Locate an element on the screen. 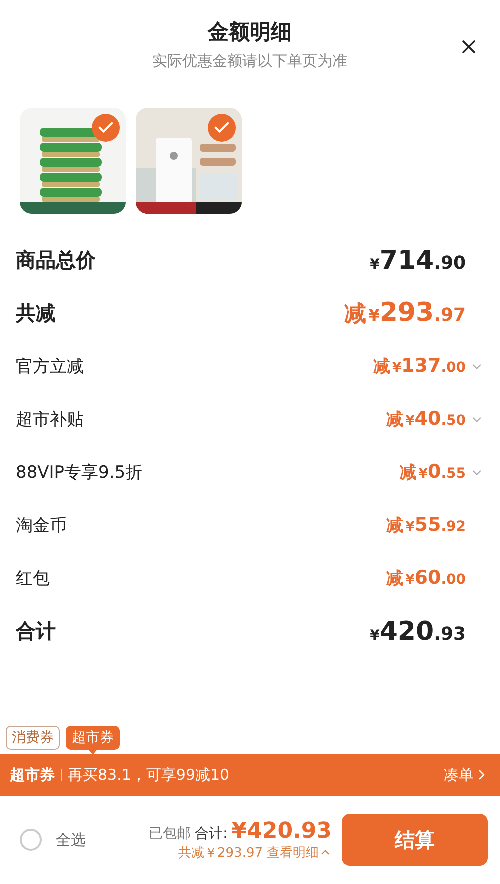 The height and width of the screenshot is (884, 500). price-label: 共减 is located at coordinates (36, 313).